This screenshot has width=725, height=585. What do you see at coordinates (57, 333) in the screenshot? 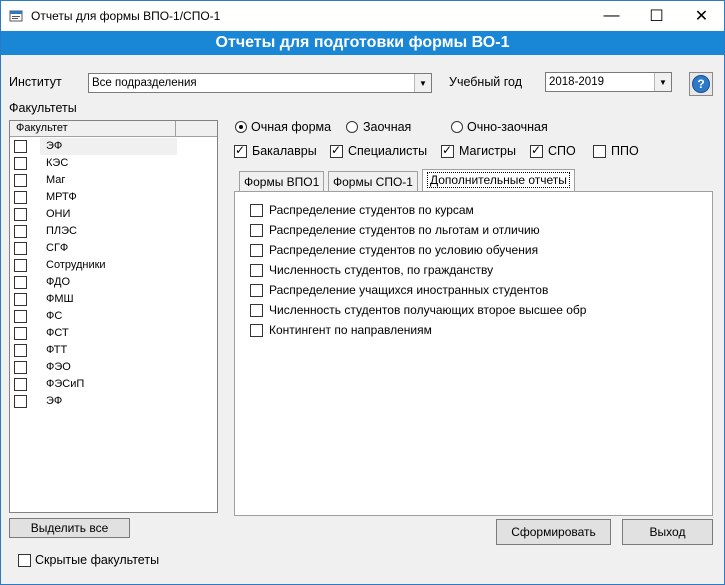
I see `faculty-name: ФСТ` at bounding box center [57, 333].